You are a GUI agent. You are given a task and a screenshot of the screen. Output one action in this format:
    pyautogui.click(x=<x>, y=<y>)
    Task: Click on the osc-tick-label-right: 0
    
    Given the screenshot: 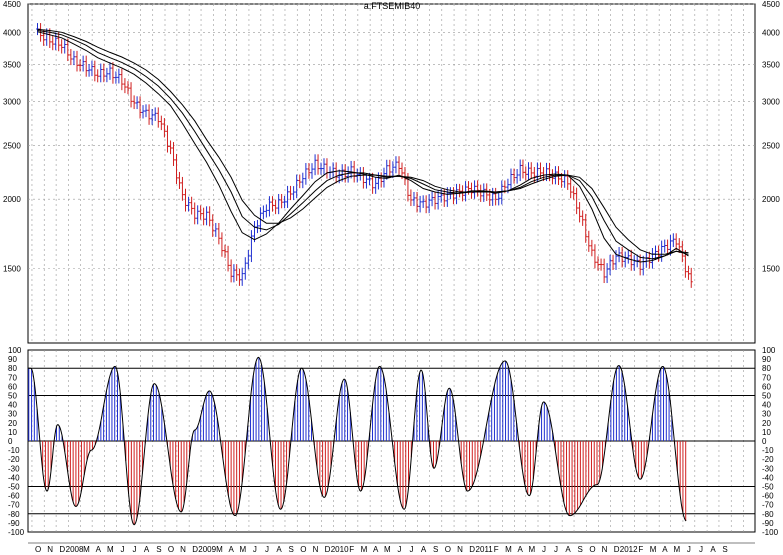 What is the action you would take?
    pyautogui.click(x=764, y=441)
    